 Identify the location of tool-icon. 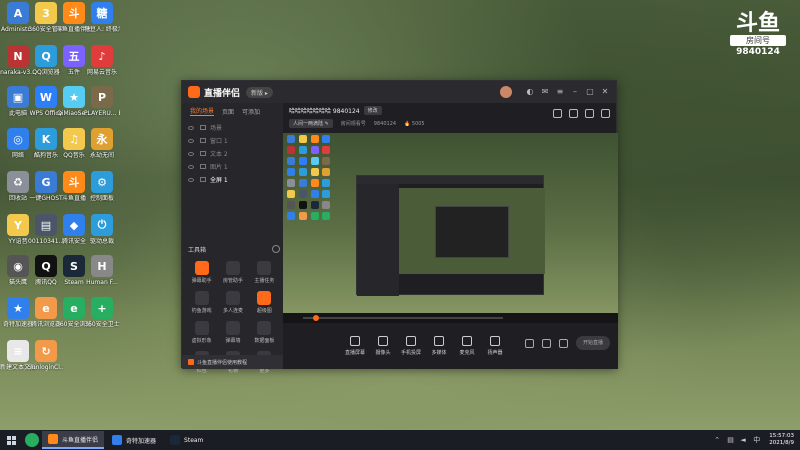
(232, 268).